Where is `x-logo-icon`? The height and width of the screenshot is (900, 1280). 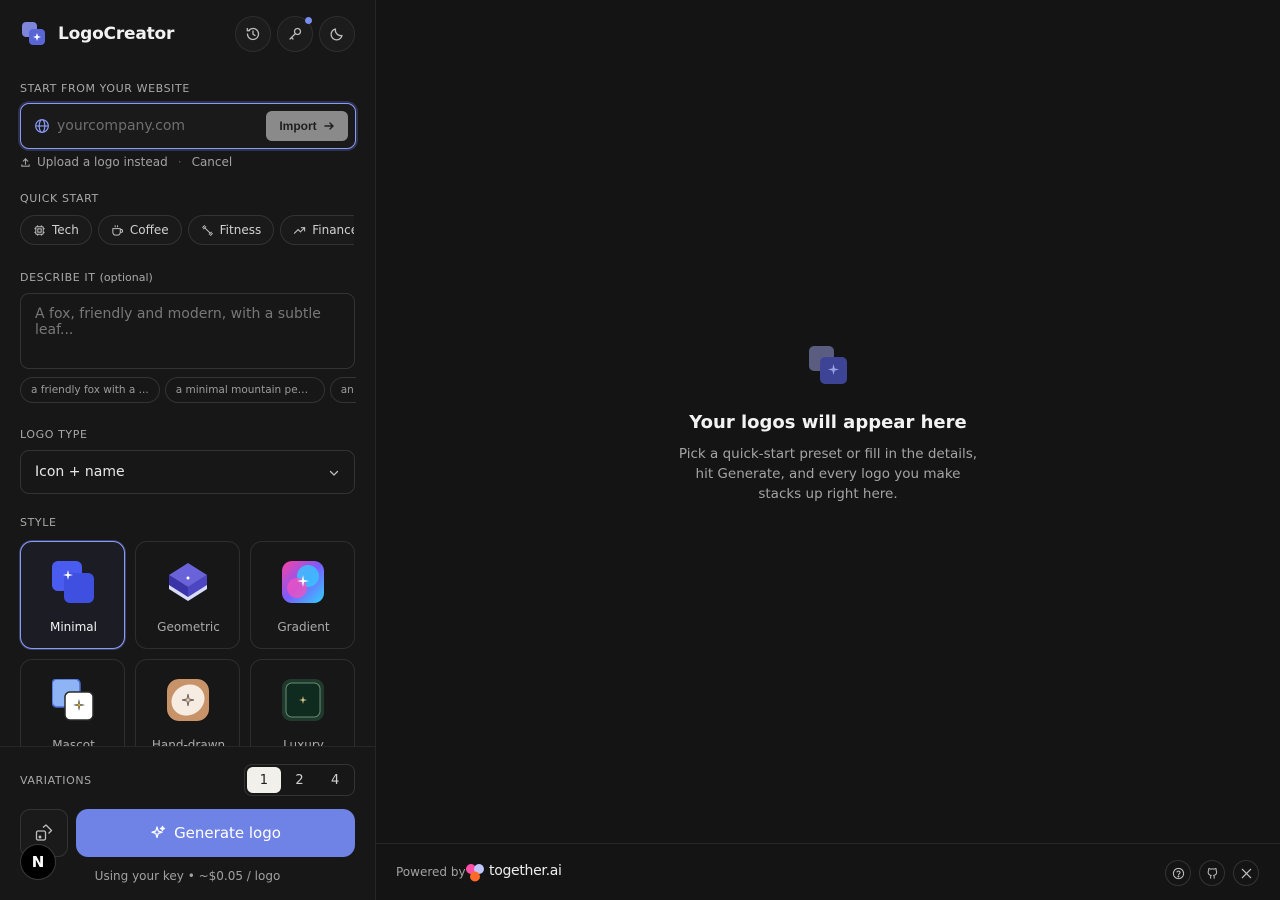 x-logo-icon is located at coordinates (1246, 873).